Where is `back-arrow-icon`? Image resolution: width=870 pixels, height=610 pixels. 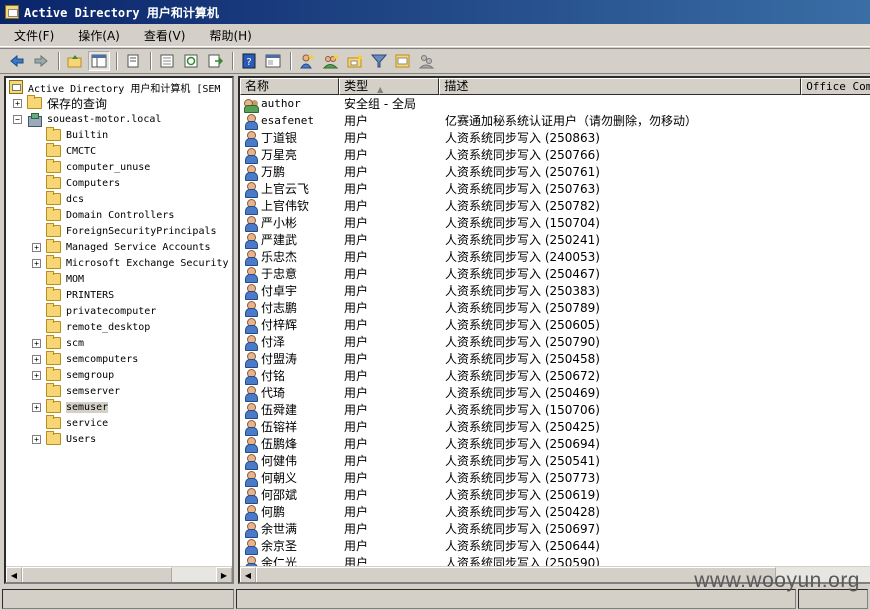 back-arrow-icon is located at coordinates (17, 61).